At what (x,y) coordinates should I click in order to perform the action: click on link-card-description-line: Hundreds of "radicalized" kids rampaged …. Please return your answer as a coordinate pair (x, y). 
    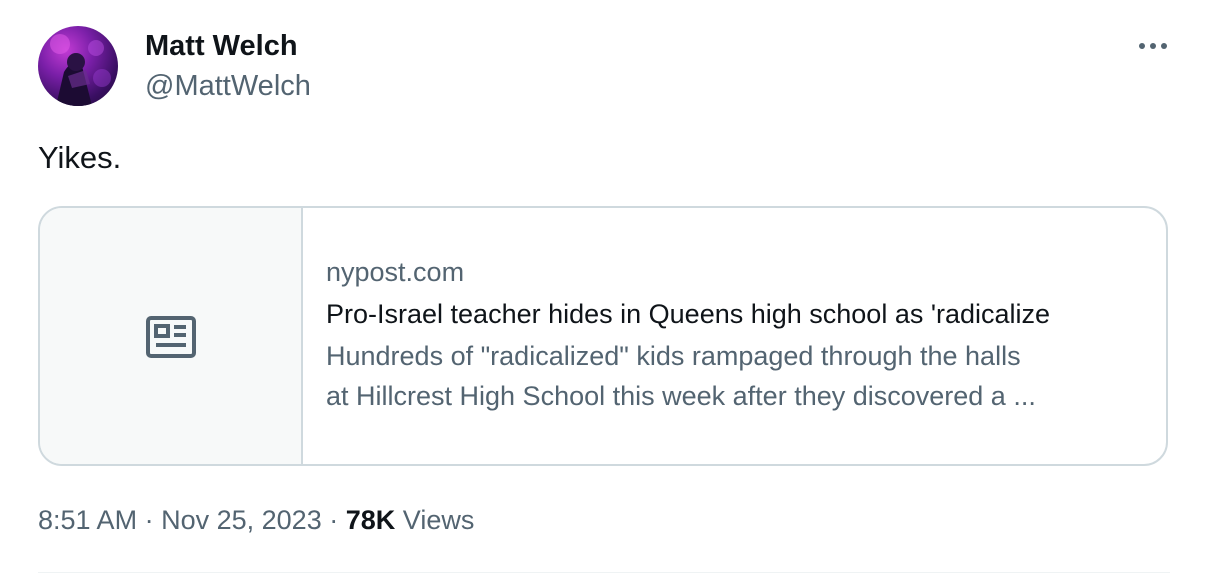
    Looking at the image, I should click on (673, 356).